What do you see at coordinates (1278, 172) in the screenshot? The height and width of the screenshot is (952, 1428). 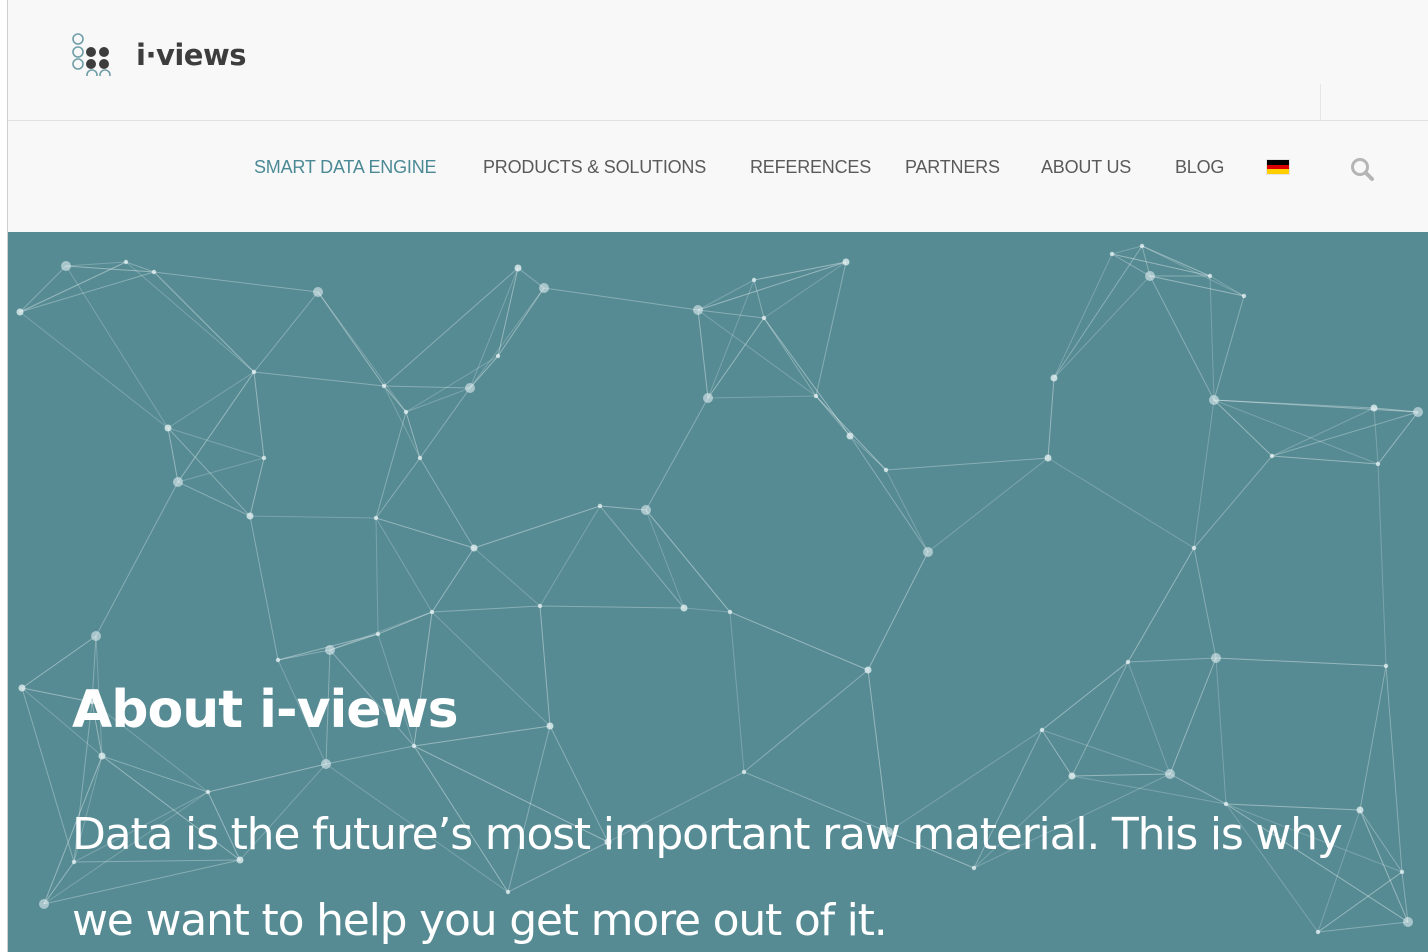 I see `flag-stripe-gold` at bounding box center [1278, 172].